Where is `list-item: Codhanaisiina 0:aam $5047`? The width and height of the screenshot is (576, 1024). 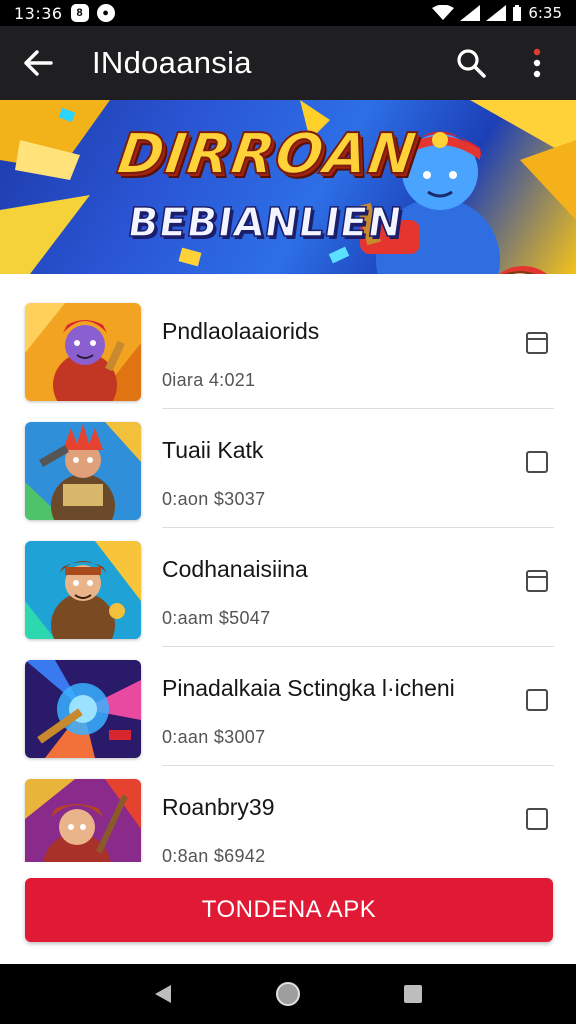 list-item: Codhanaisiina 0:aam $5047 is located at coordinates (288, 587).